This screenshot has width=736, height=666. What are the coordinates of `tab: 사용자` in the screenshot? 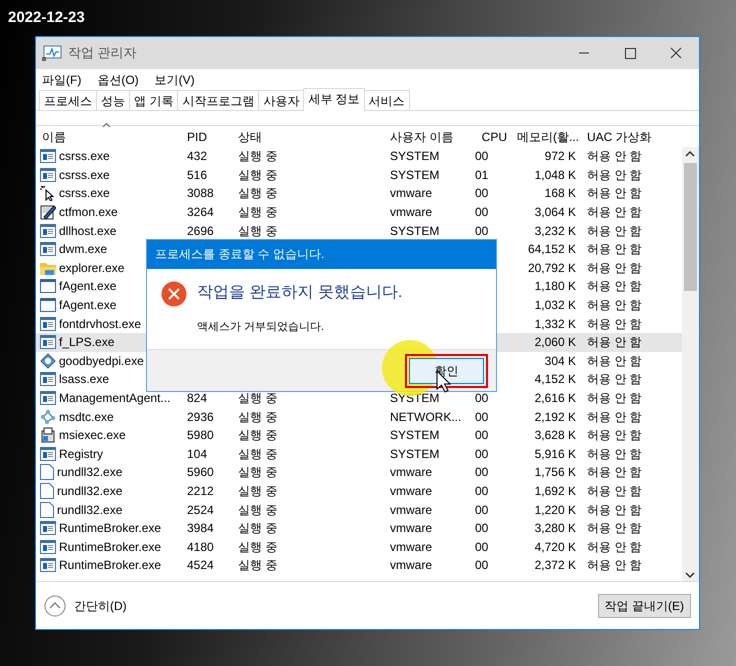 It's located at (281, 100).